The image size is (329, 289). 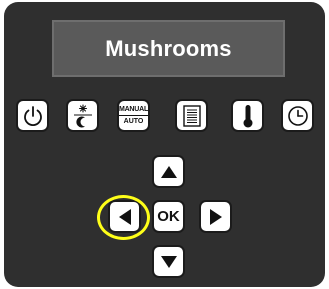 I want to click on power-icon, so click(x=32, y=115).